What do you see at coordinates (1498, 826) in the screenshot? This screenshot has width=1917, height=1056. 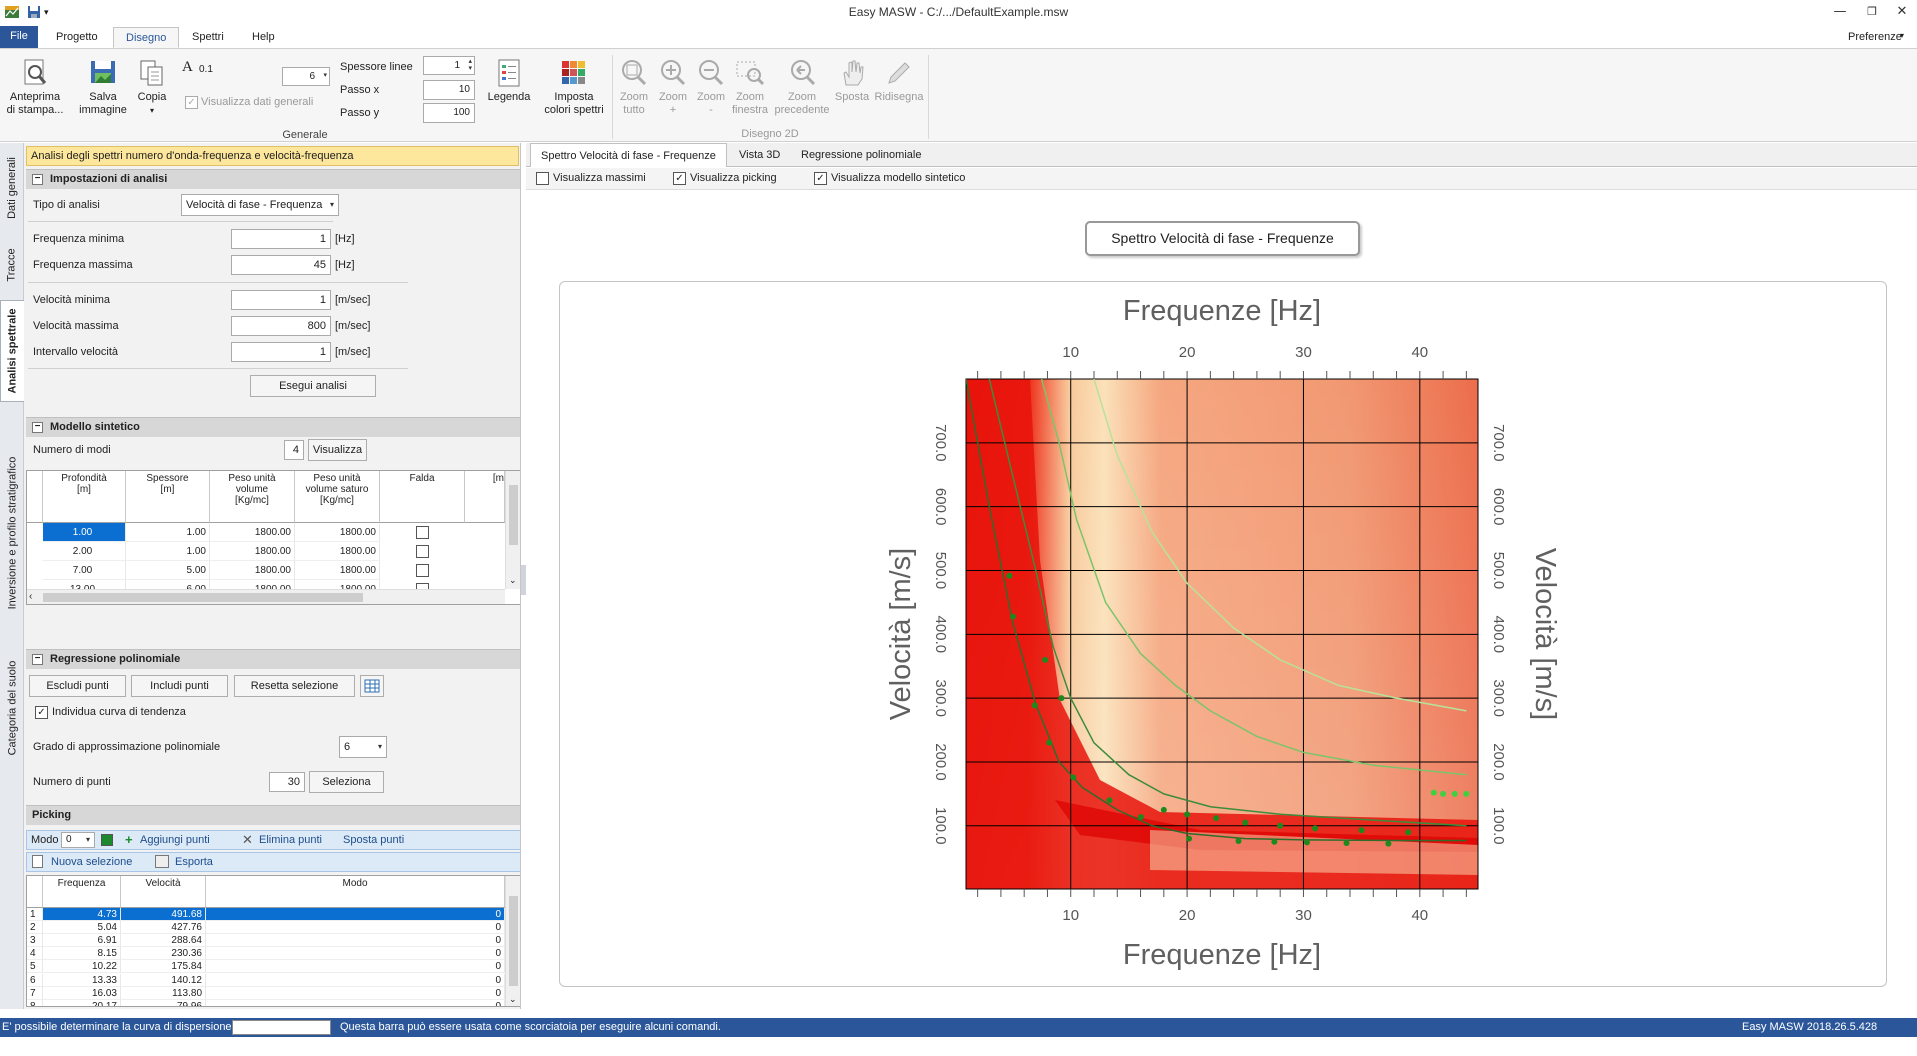 I see `y-tick-label-right: 100.0` at bounding box center [1498, 826].